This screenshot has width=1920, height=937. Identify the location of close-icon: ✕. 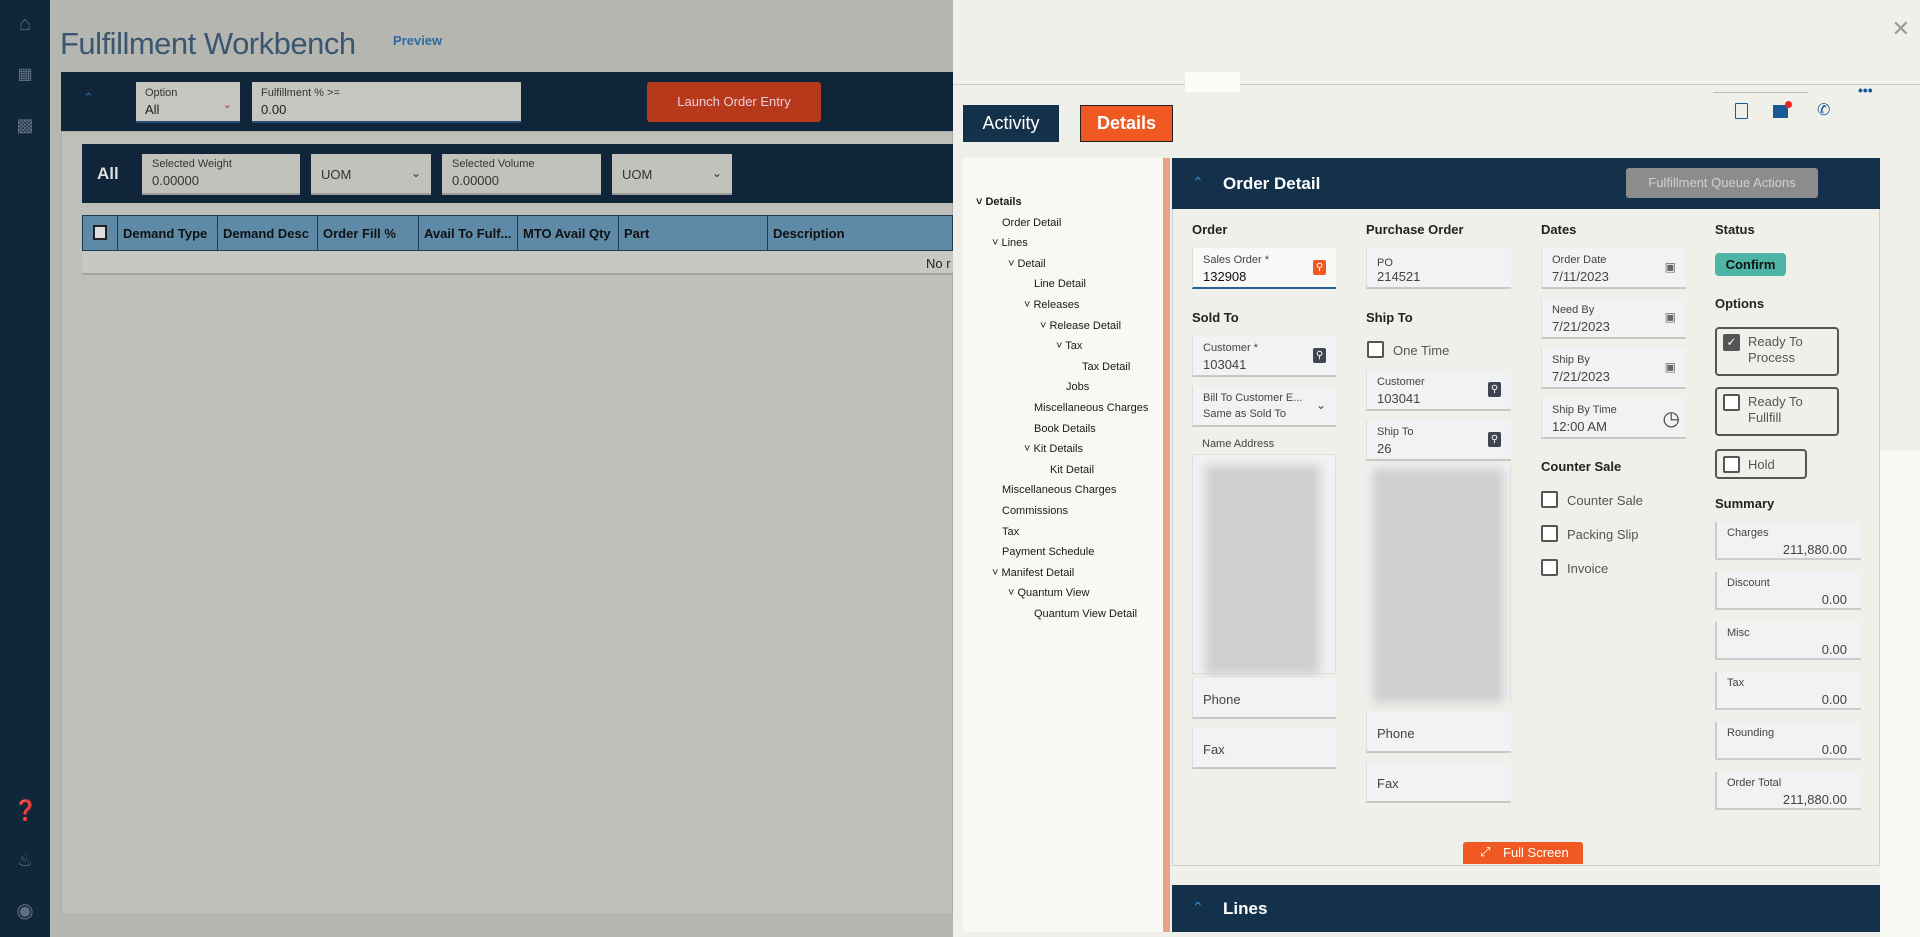
(1901, 29).